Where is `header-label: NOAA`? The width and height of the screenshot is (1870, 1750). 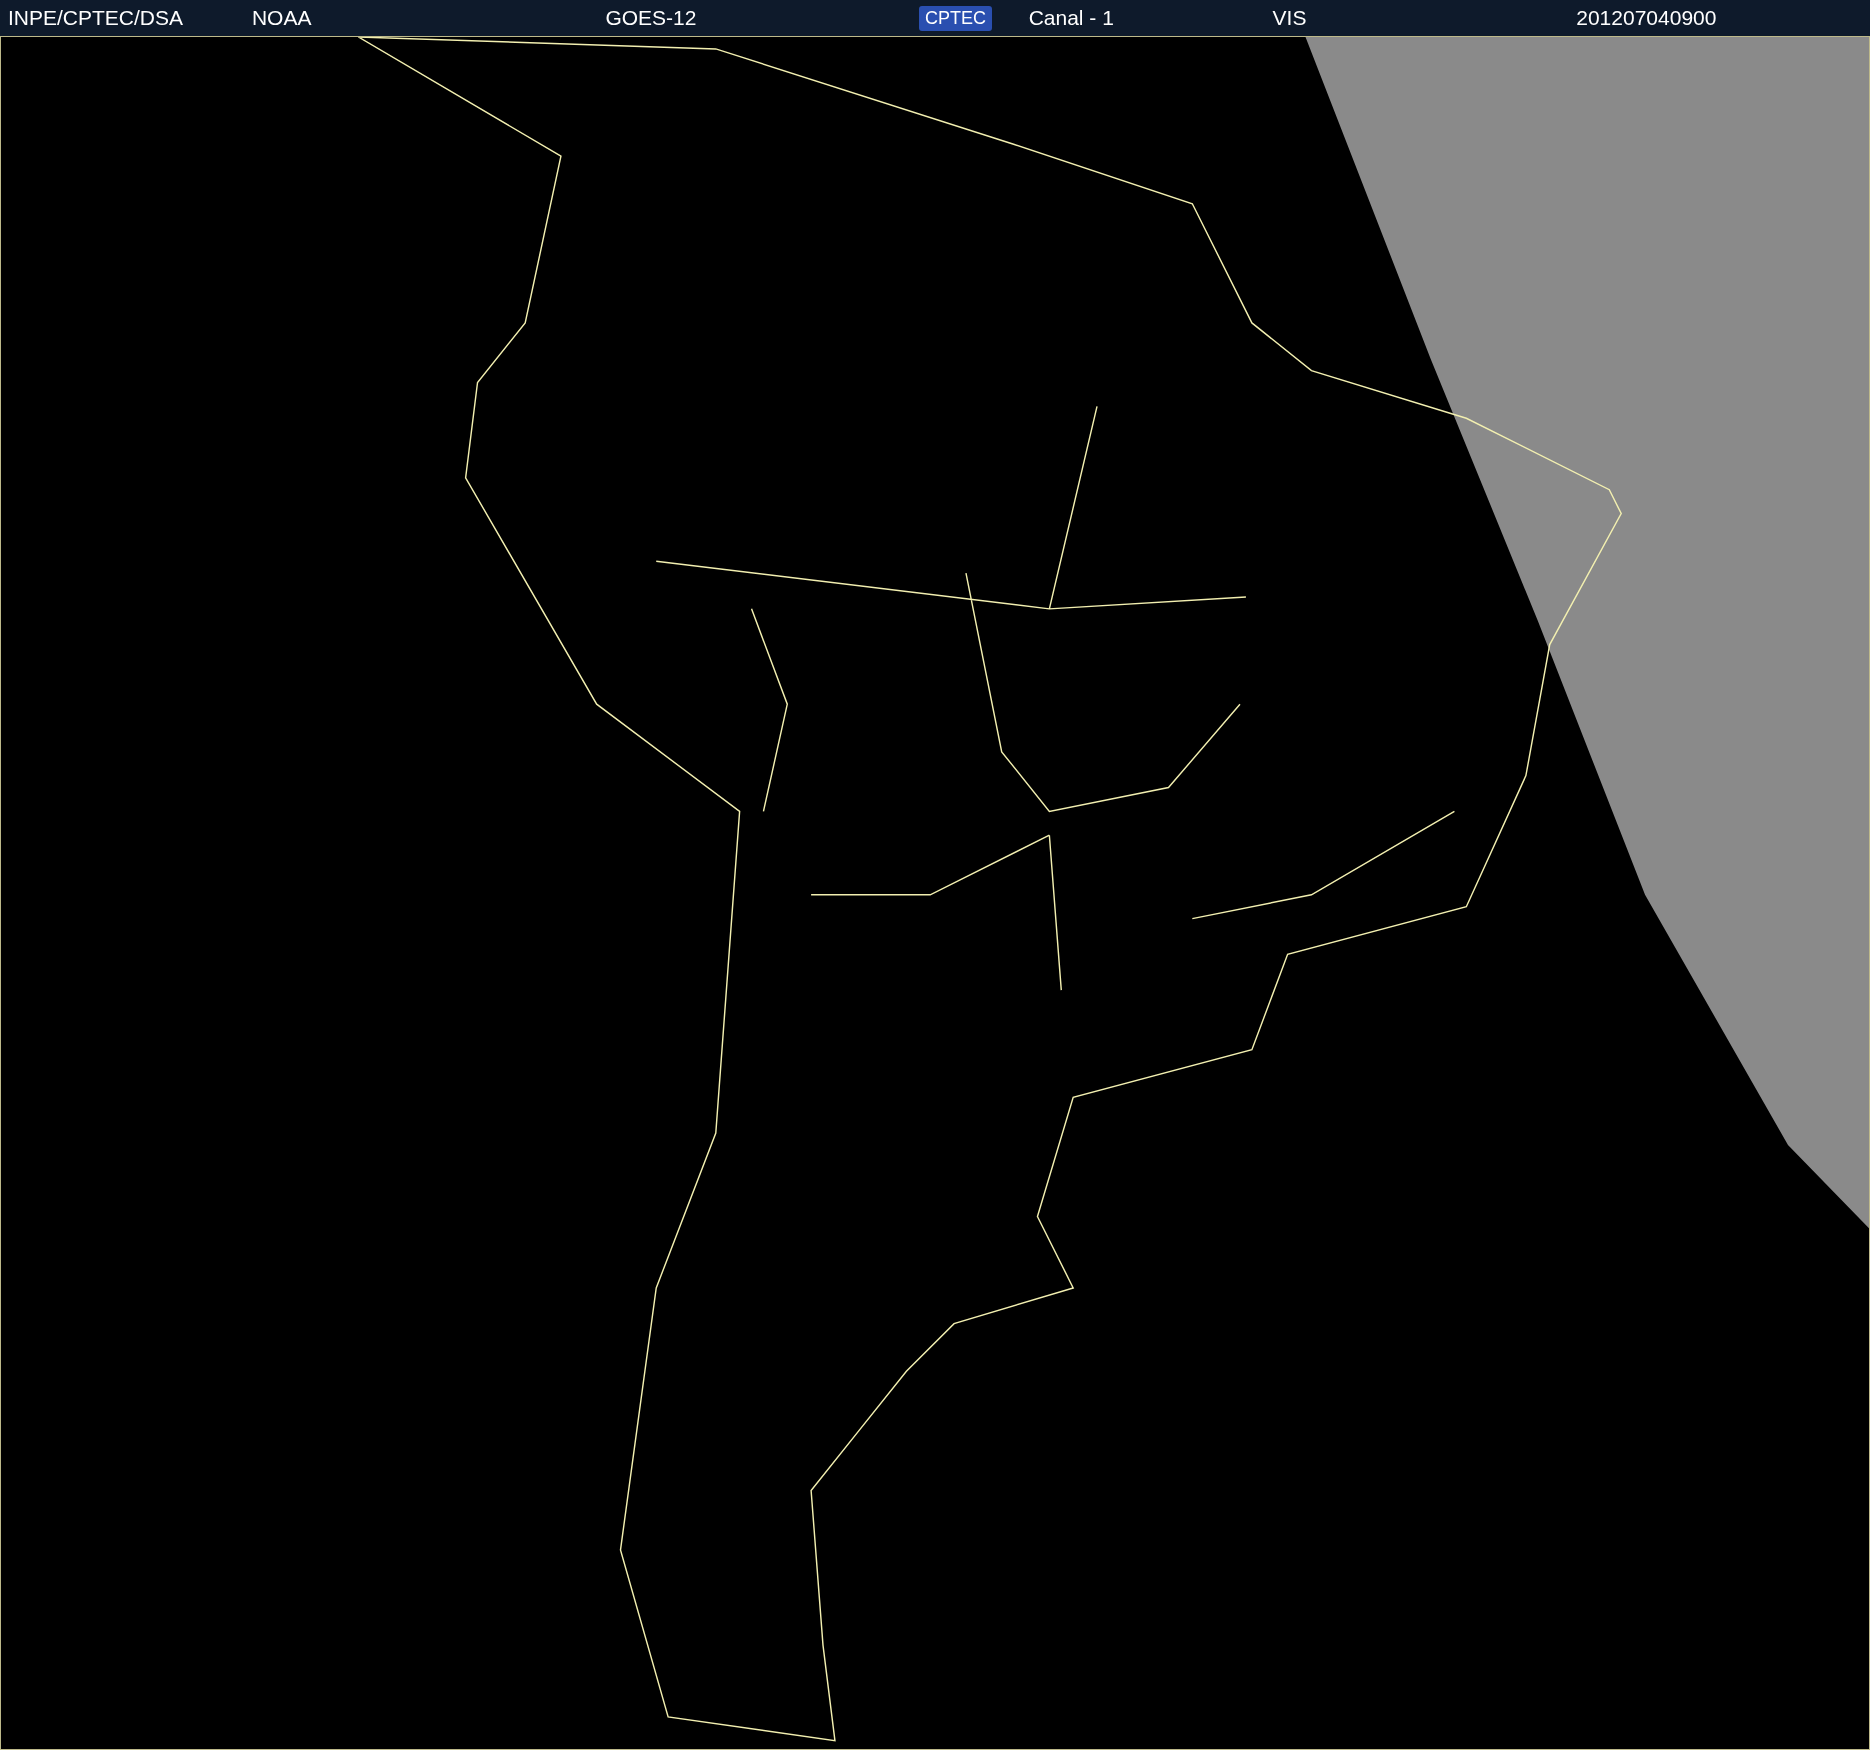
header-label: NOAA is located at coordinates (281, 18).